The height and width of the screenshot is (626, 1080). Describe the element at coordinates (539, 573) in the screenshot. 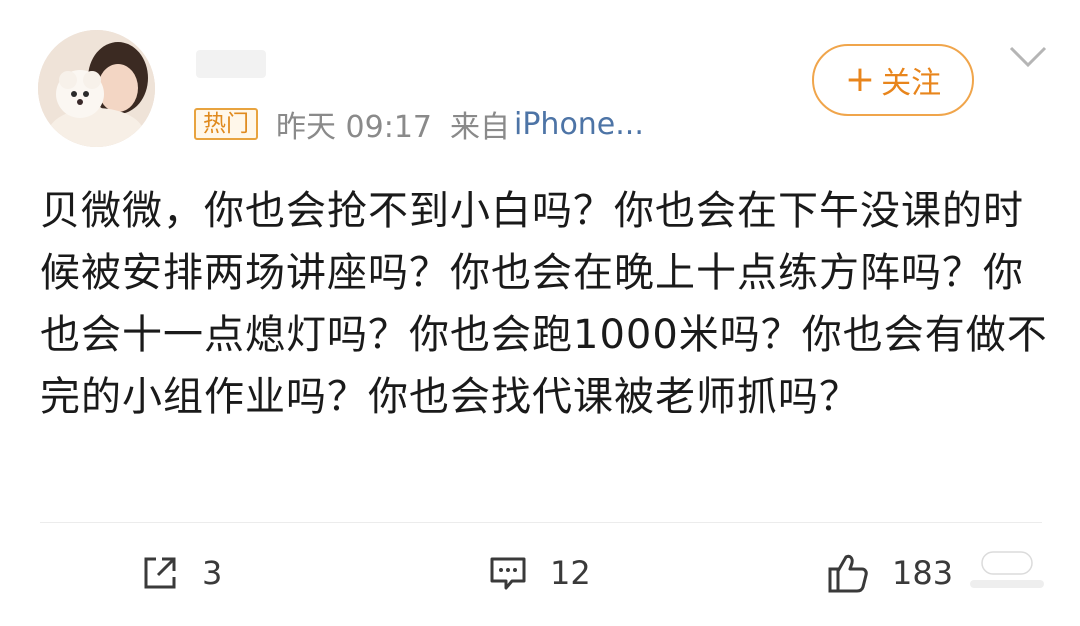

I see `comment-button: 12` at that location.